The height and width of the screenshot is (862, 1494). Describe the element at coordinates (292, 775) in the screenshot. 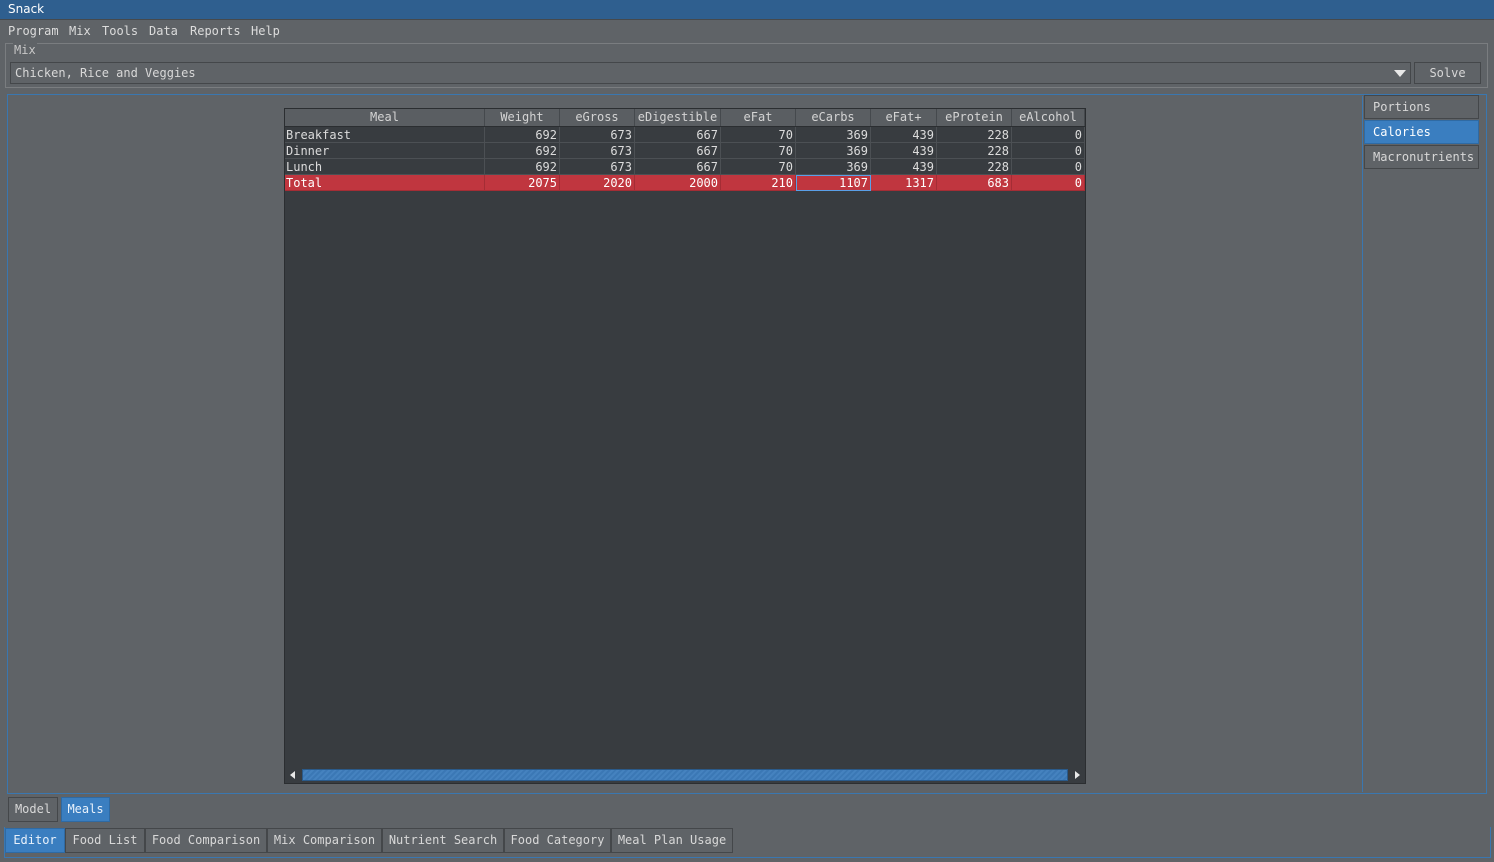

I see `scroll-left-icon` at that location.